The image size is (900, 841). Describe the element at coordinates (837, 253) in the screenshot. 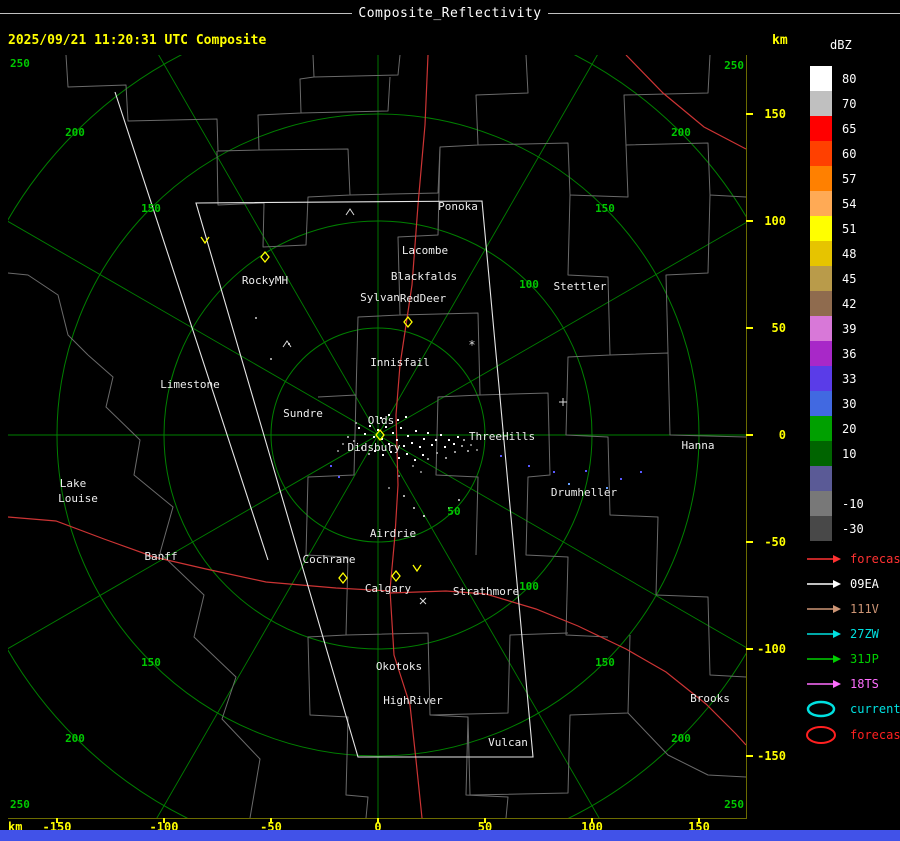

I see `colorbar-row: 48` at that location.